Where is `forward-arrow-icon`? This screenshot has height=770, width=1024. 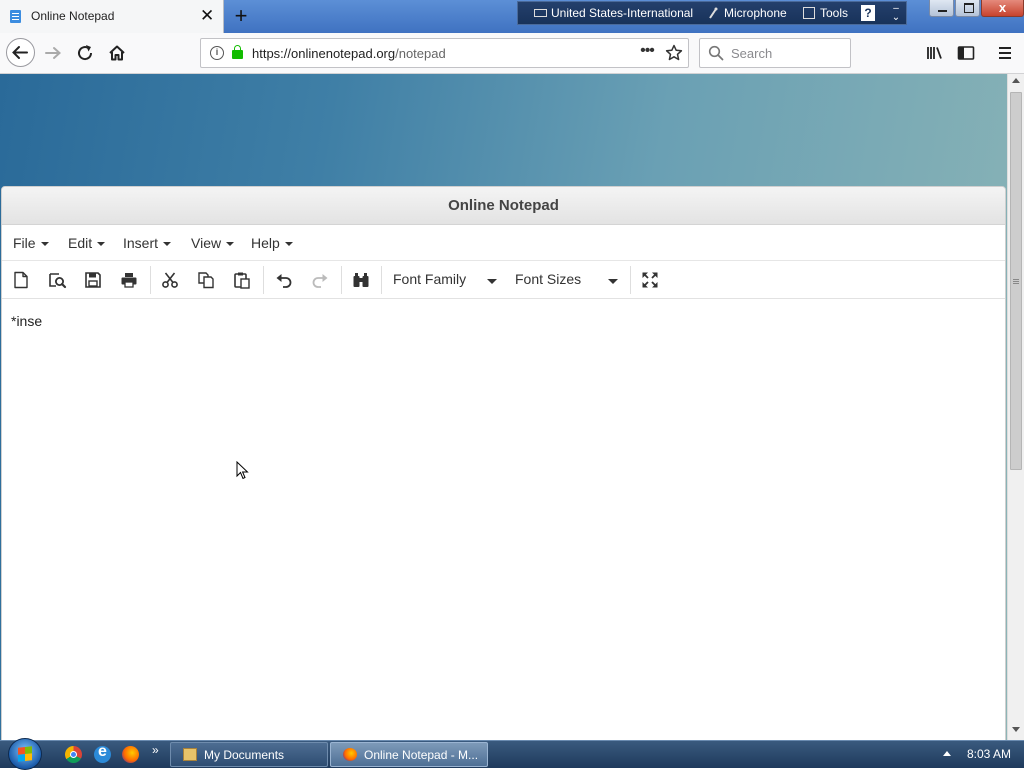
forward-arrow-icon is located at coordinates (53, 53).